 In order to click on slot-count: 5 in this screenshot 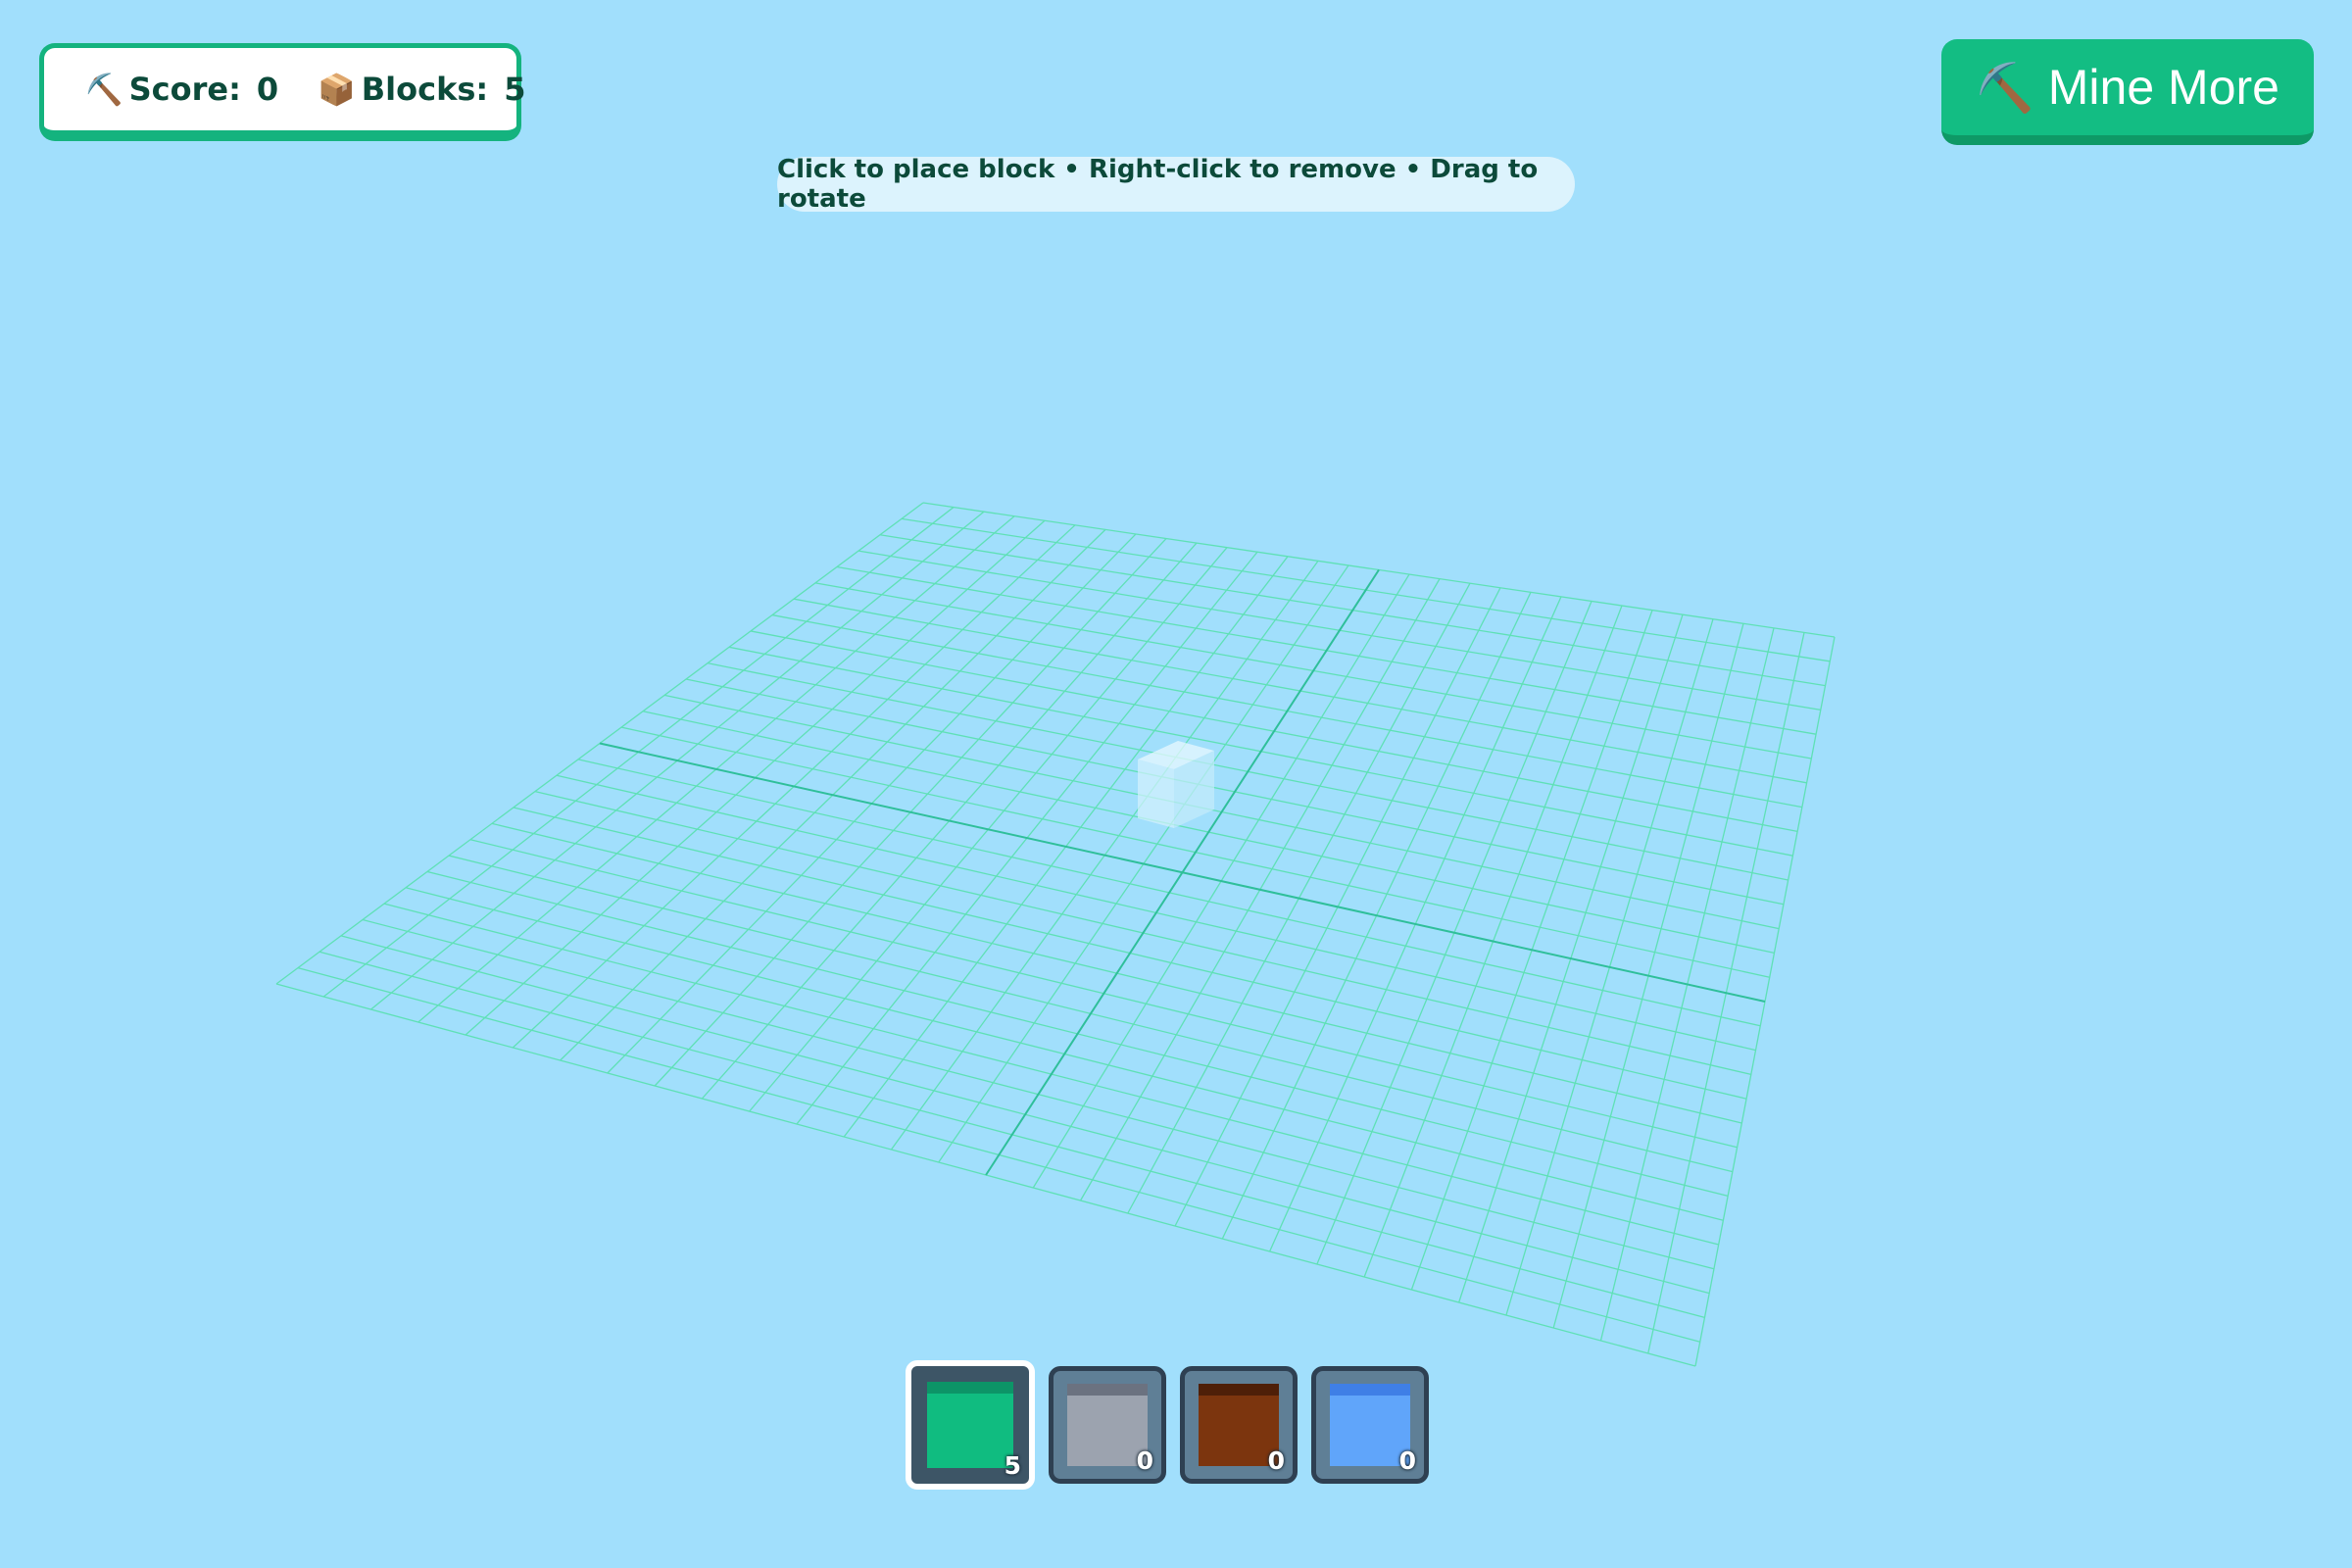, I will do `click(1012, 1465)`.